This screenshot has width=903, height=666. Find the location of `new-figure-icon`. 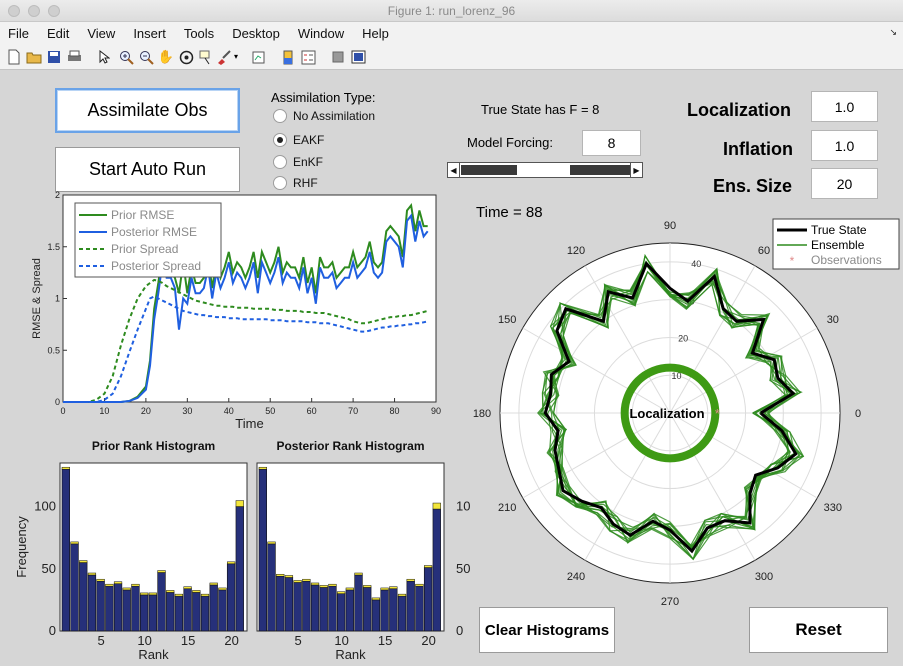

new-figure-icon is located at coordinates (14, 57).